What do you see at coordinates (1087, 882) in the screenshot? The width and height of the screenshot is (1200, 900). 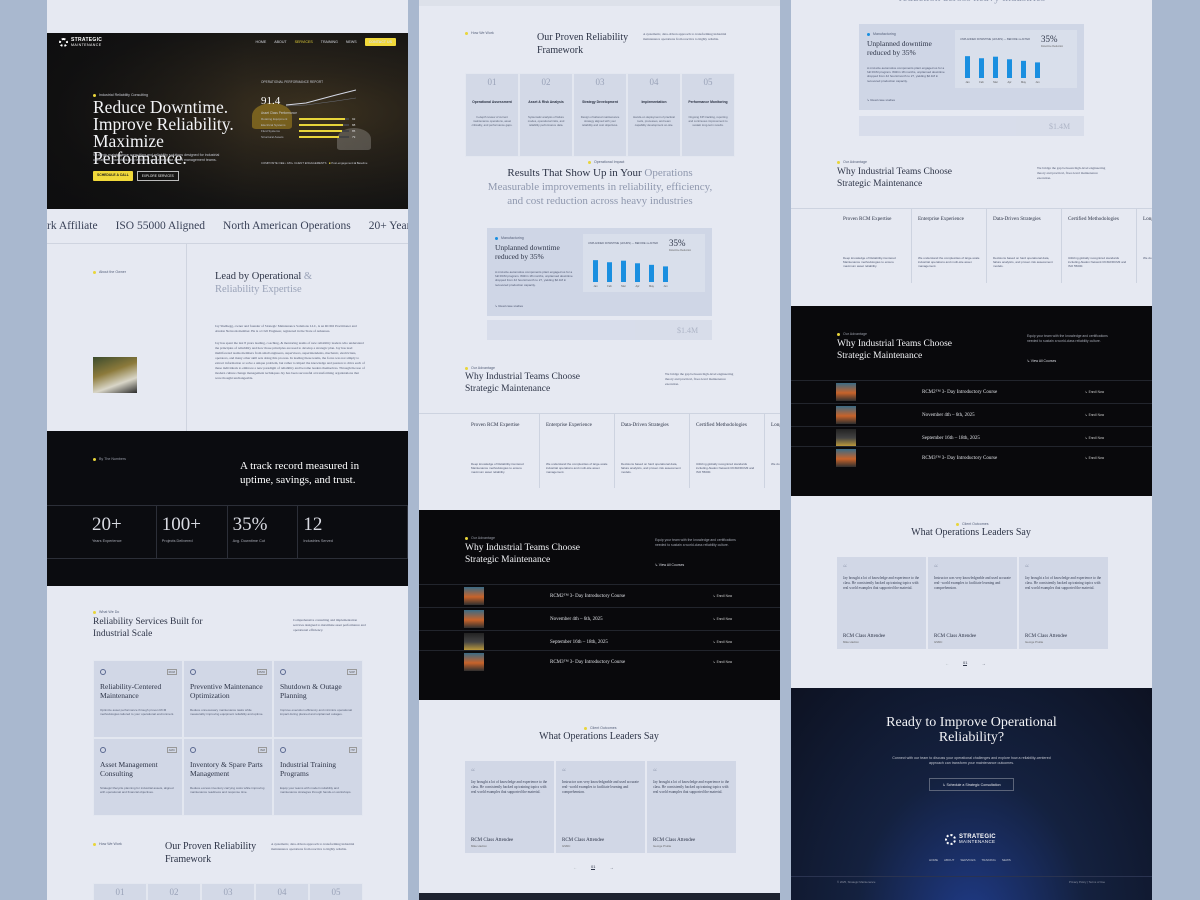 I see `legal-links: Privacy Policy | Terms of Use` at bounding box center [1087, 882].